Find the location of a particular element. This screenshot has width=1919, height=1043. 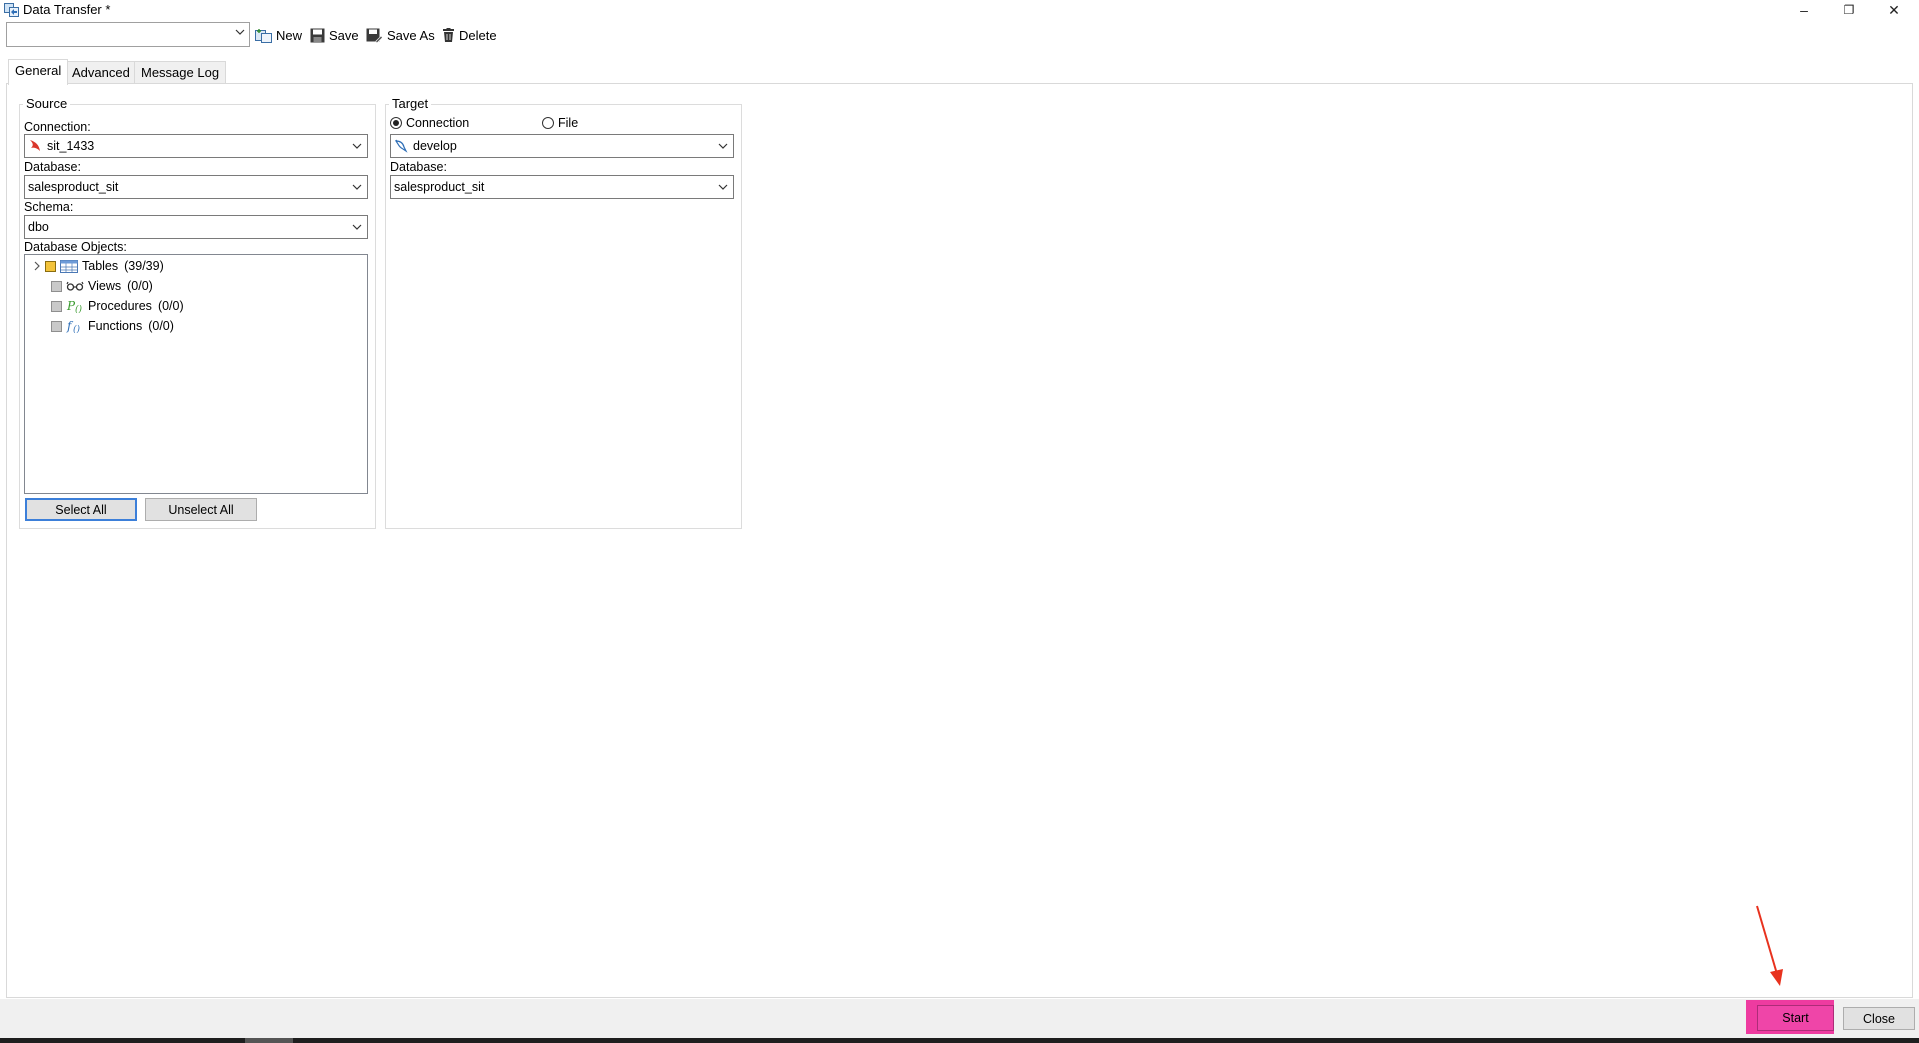

restore-button: ❐ is located at coordinates (1849, 10).